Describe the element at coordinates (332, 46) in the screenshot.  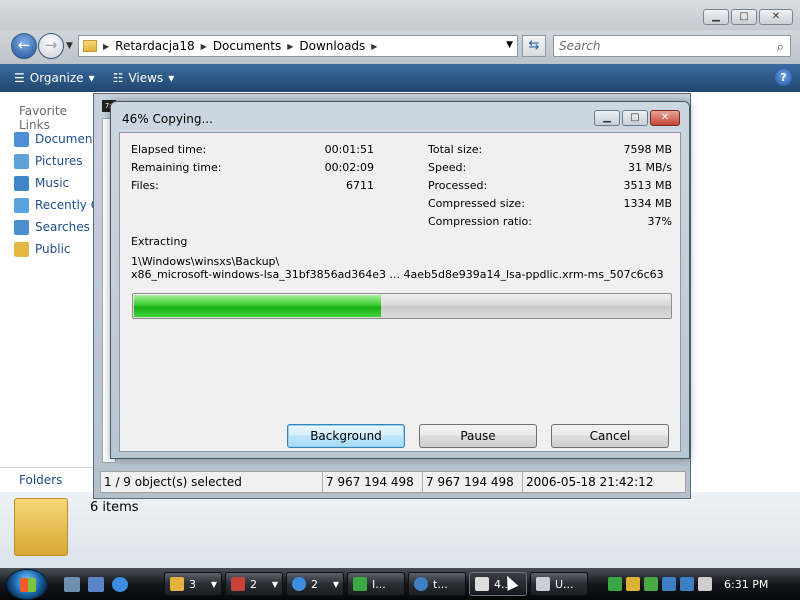
I see `breadcrumb-item: Downloads` at that location.